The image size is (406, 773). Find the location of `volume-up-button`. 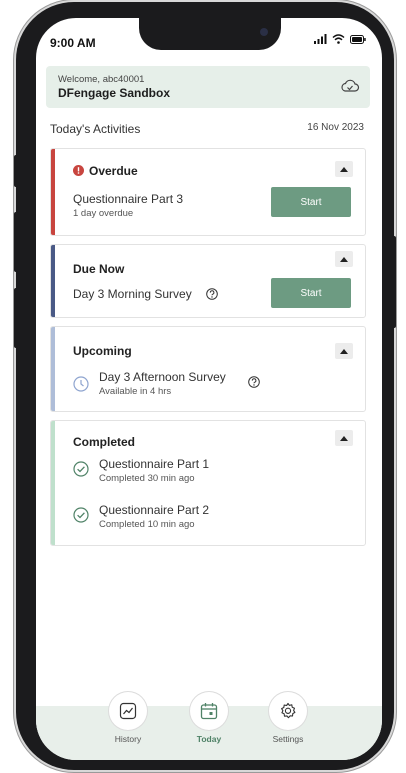

volume-up-button is located at coordinates (16, 242).